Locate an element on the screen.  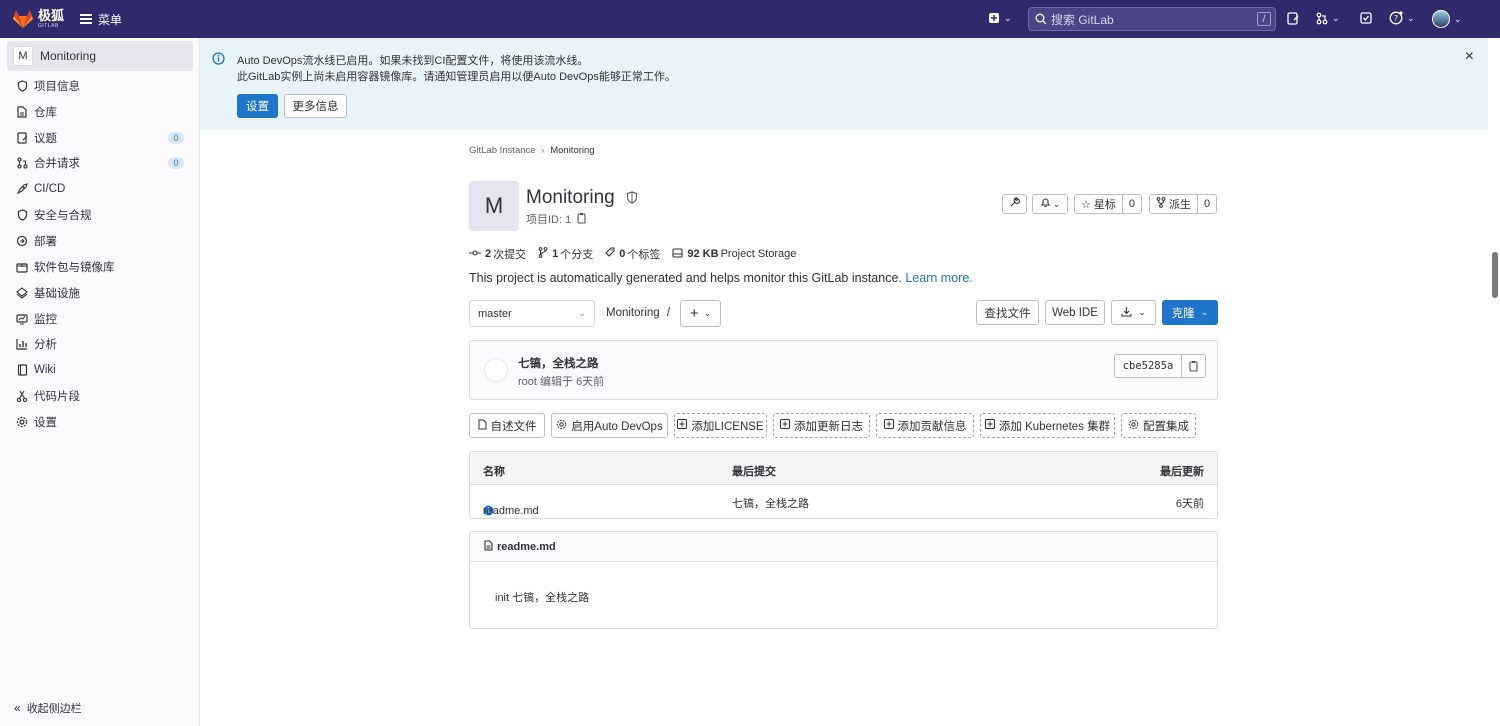
action-label: 配置集成 is located at coordinates (1166, 426).